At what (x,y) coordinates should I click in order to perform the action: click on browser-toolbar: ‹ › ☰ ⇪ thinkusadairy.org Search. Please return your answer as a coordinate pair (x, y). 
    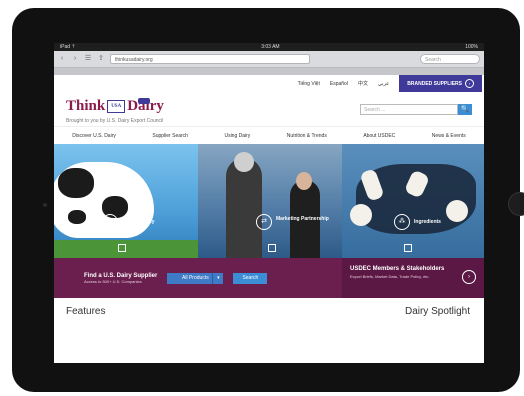
    Looking at the image, I should click on (269, 59).